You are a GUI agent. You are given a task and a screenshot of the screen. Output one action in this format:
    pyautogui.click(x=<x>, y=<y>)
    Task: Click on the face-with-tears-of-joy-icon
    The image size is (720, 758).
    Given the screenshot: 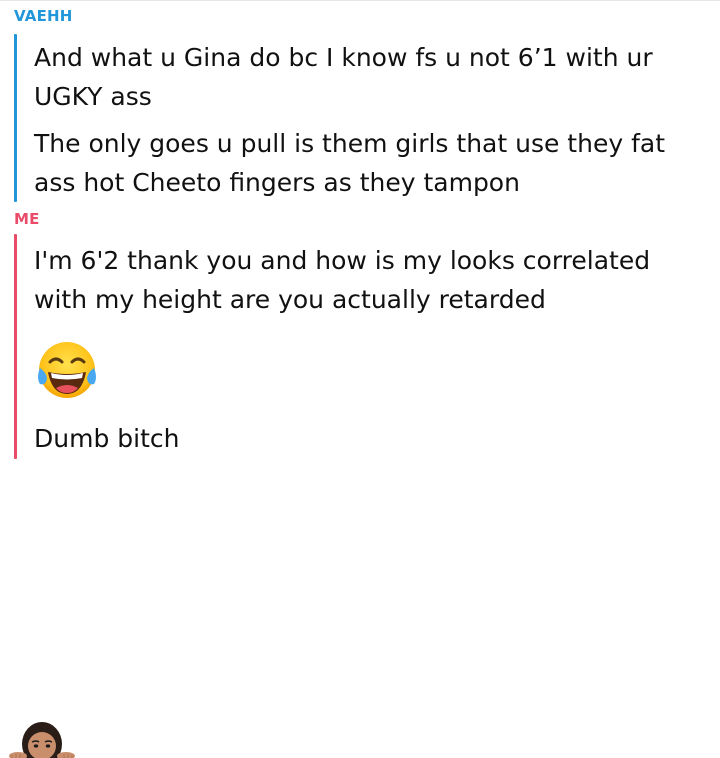 What is the action you would take?
    pyautogui.click(x=67, y=370)
    